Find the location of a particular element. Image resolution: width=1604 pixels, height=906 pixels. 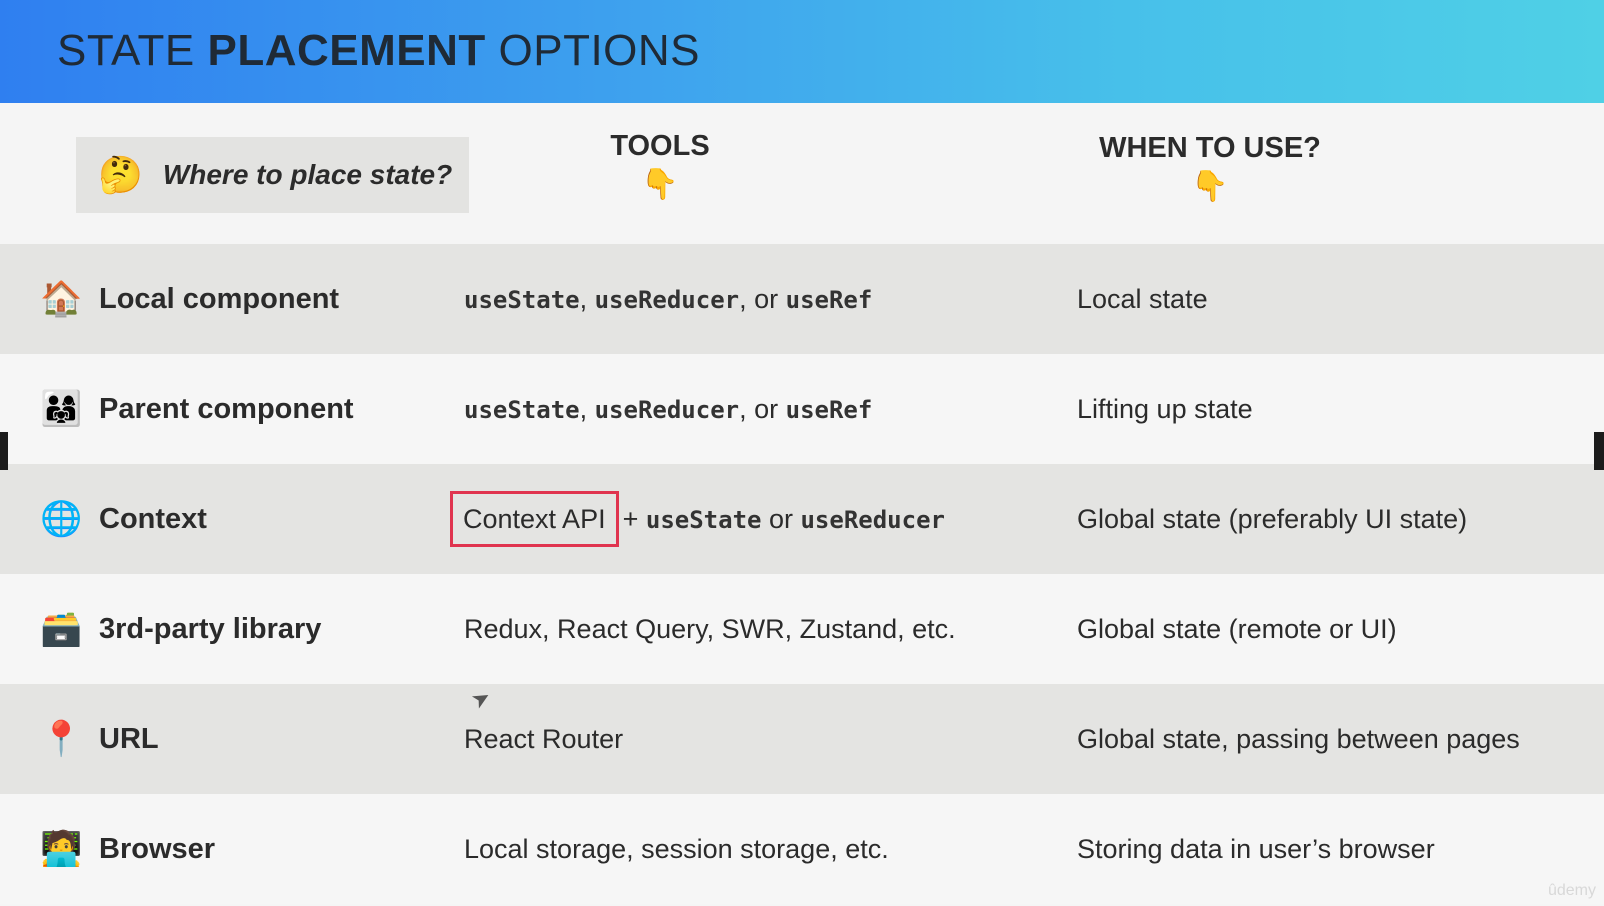

technologist-icon: 🧑‍💻 is located at coordinates (61, 849).